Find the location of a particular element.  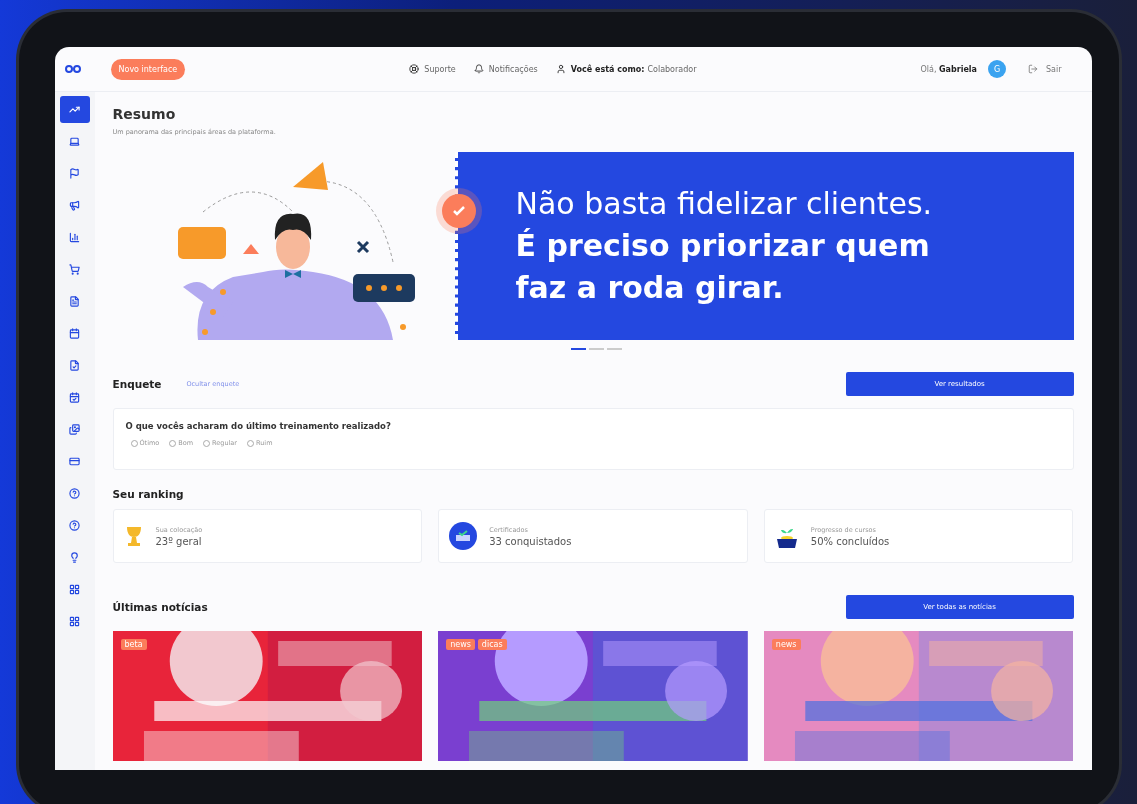

flag-icon is located at coordinates (74, 173).